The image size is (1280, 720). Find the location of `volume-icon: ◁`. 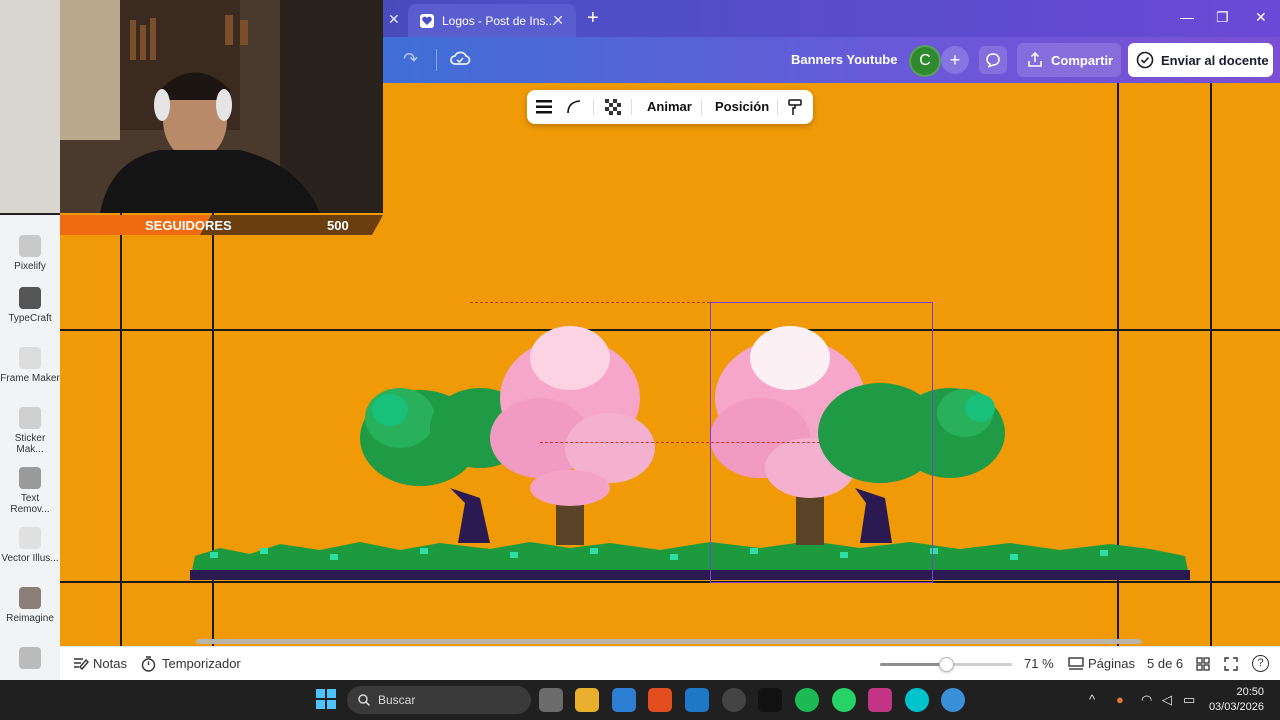

volume-icon: ◁ is located at coordinates (1167, 700).